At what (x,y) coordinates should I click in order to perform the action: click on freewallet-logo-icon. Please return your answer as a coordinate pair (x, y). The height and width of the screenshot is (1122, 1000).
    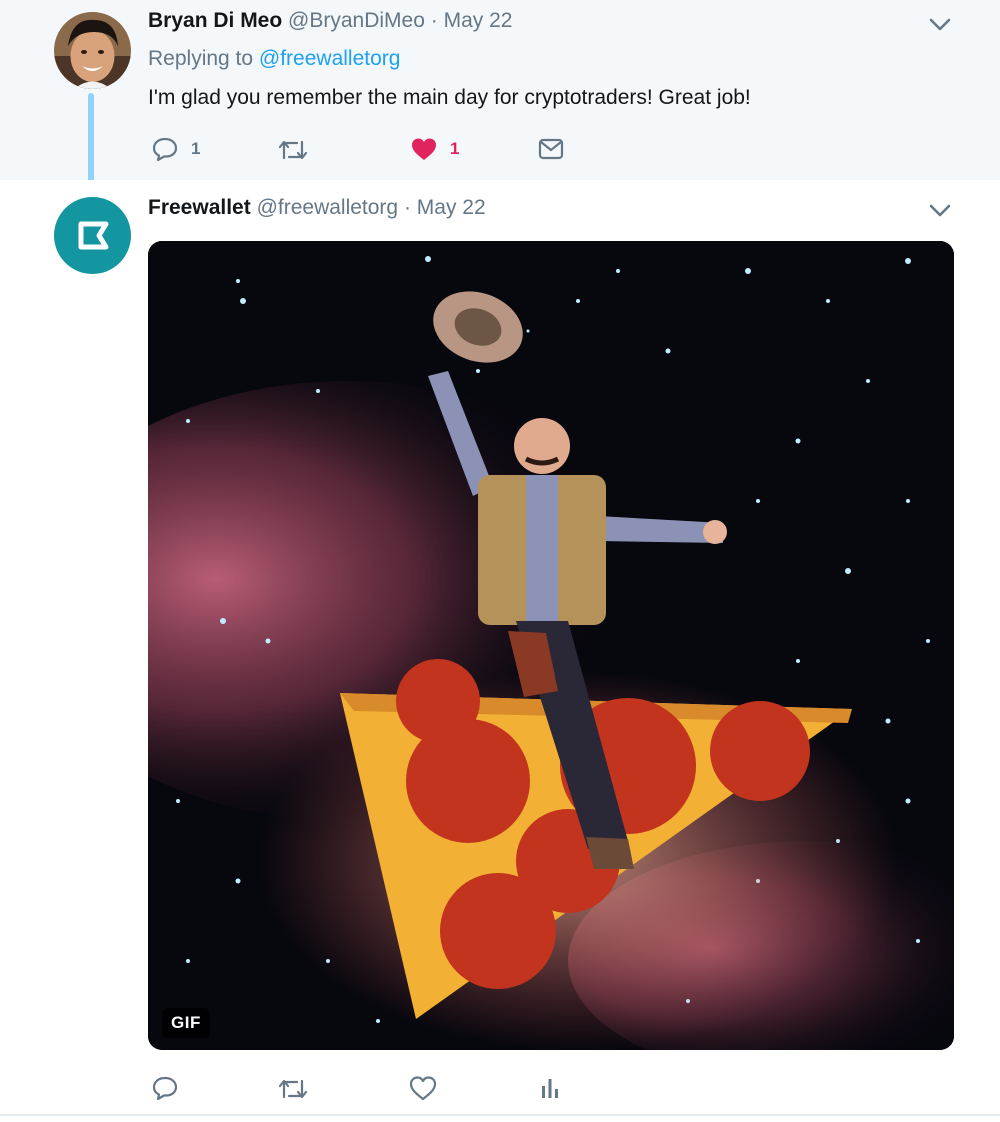
    Looking at the image, I should click on (93, 235).